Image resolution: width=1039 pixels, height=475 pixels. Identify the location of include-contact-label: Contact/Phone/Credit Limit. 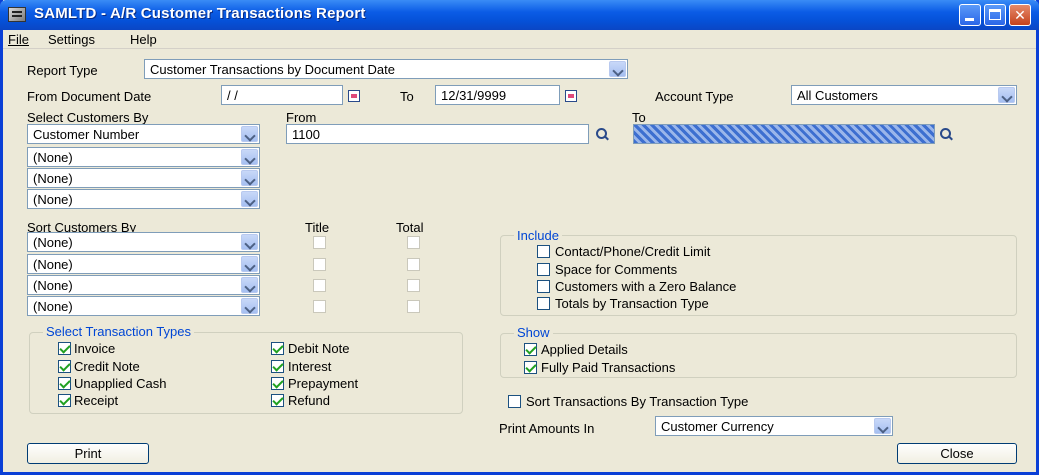
(633, 251).